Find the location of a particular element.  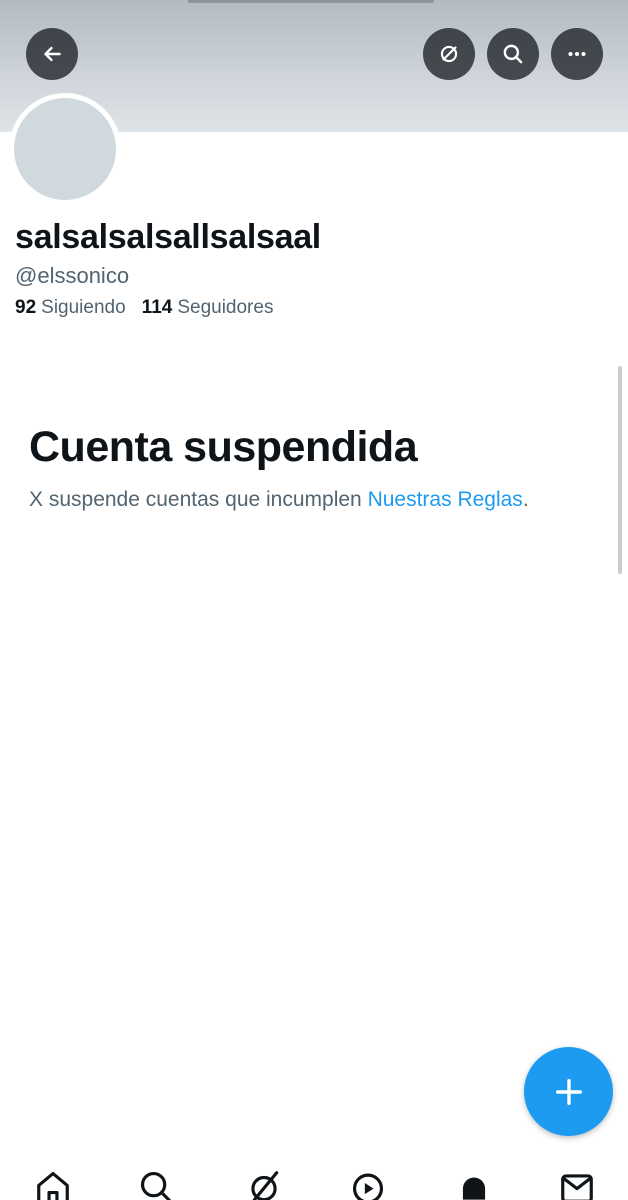

scrollbar is located at coordinates (620, 470).